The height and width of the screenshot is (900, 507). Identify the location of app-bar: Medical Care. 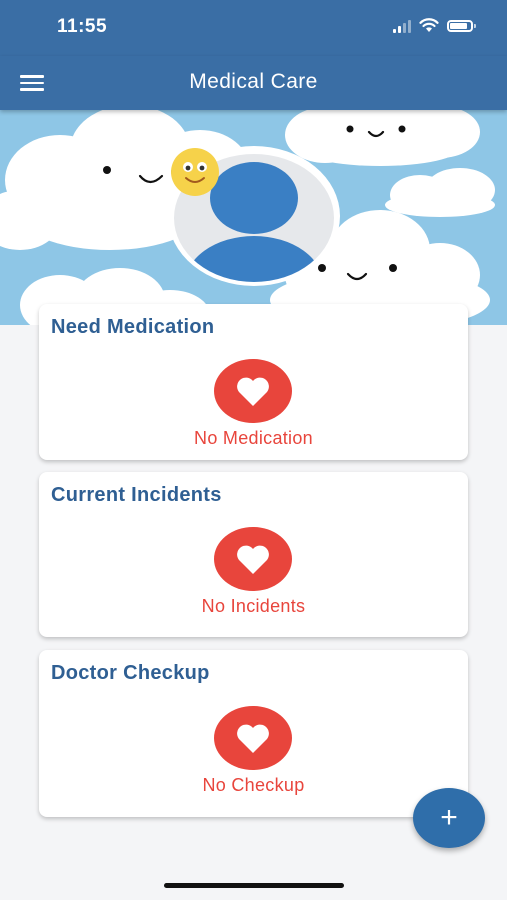
(253, 83).